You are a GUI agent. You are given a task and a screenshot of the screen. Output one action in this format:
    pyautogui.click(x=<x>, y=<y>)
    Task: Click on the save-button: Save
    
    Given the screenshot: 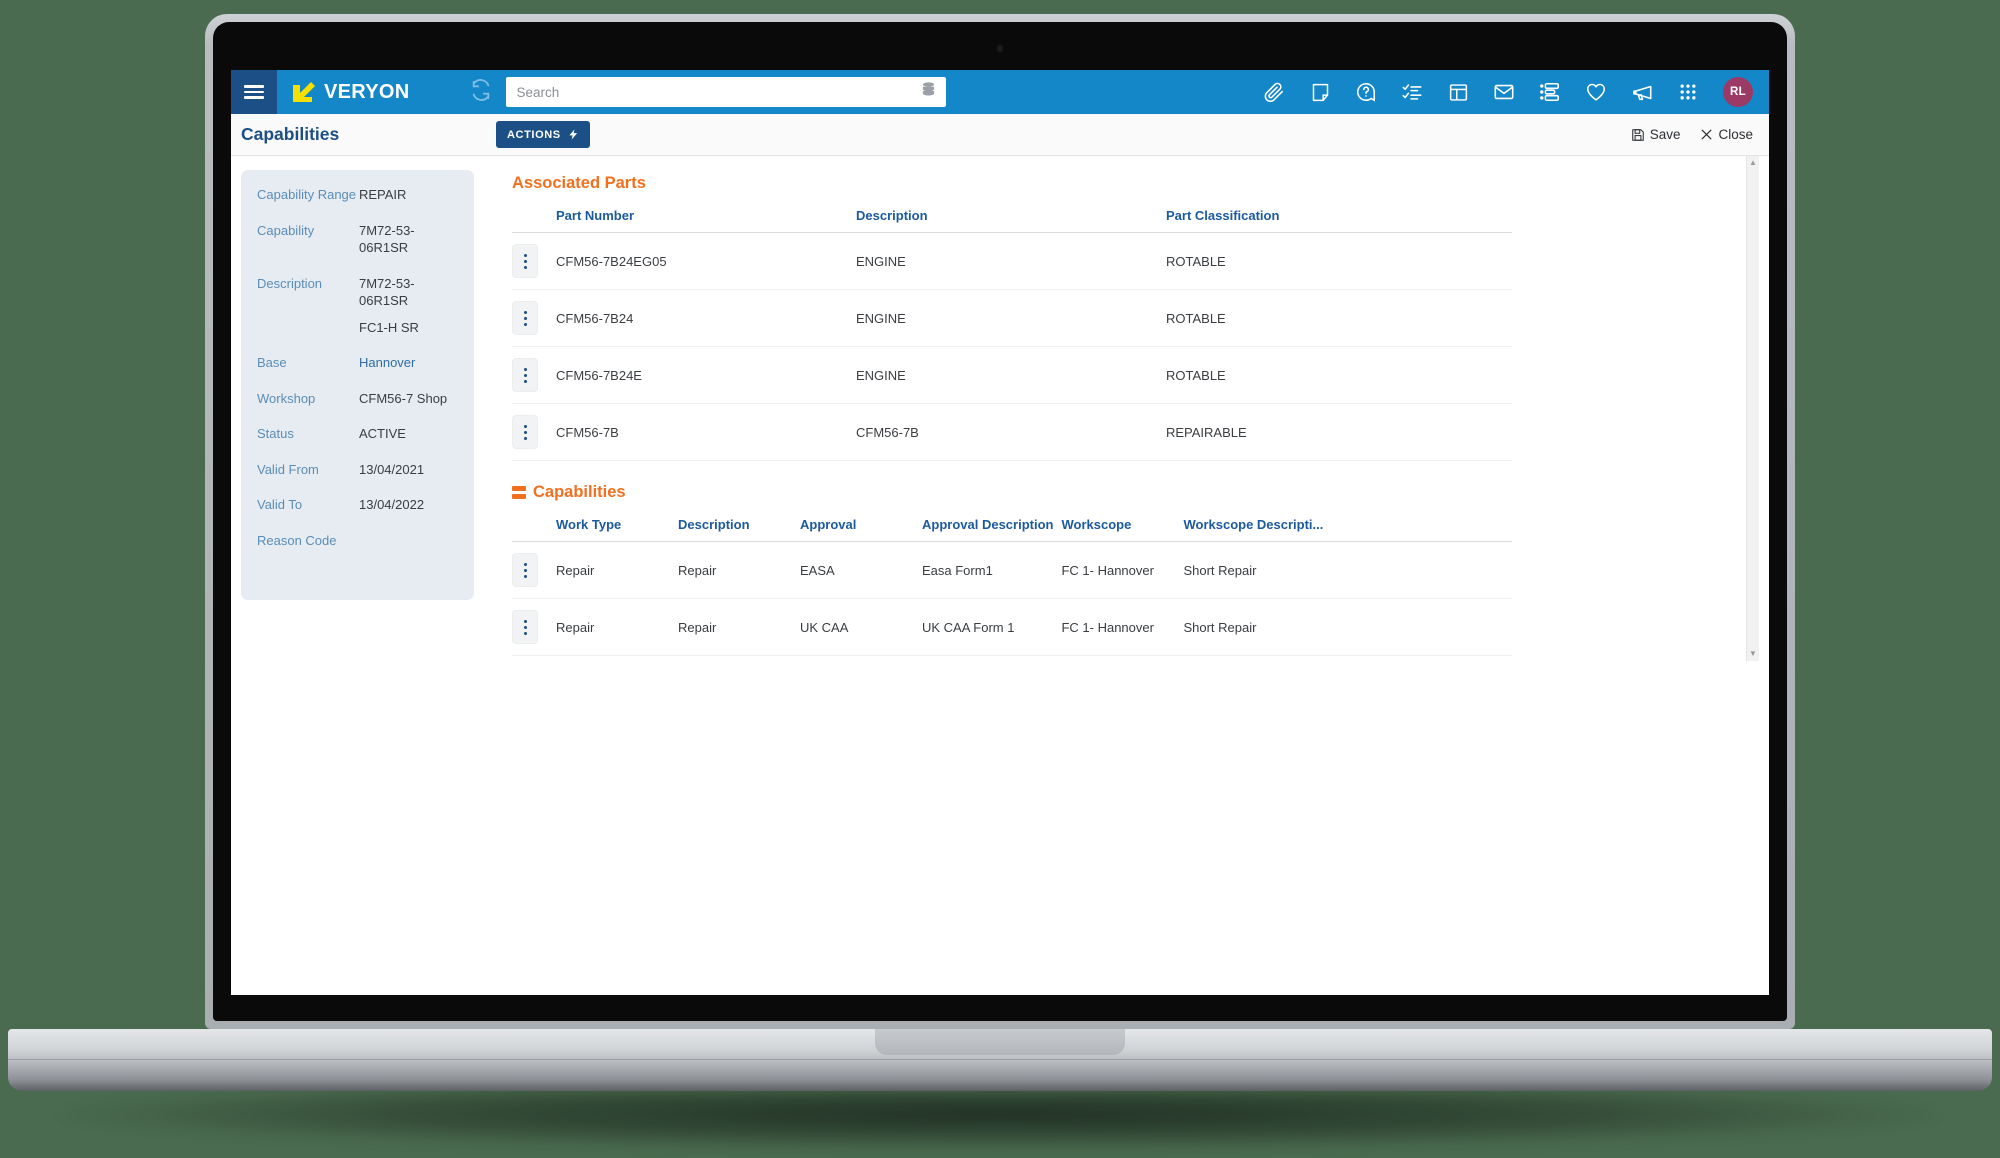 What is the action you would take?
    pyautogui.click(x=1656, y=134)
    